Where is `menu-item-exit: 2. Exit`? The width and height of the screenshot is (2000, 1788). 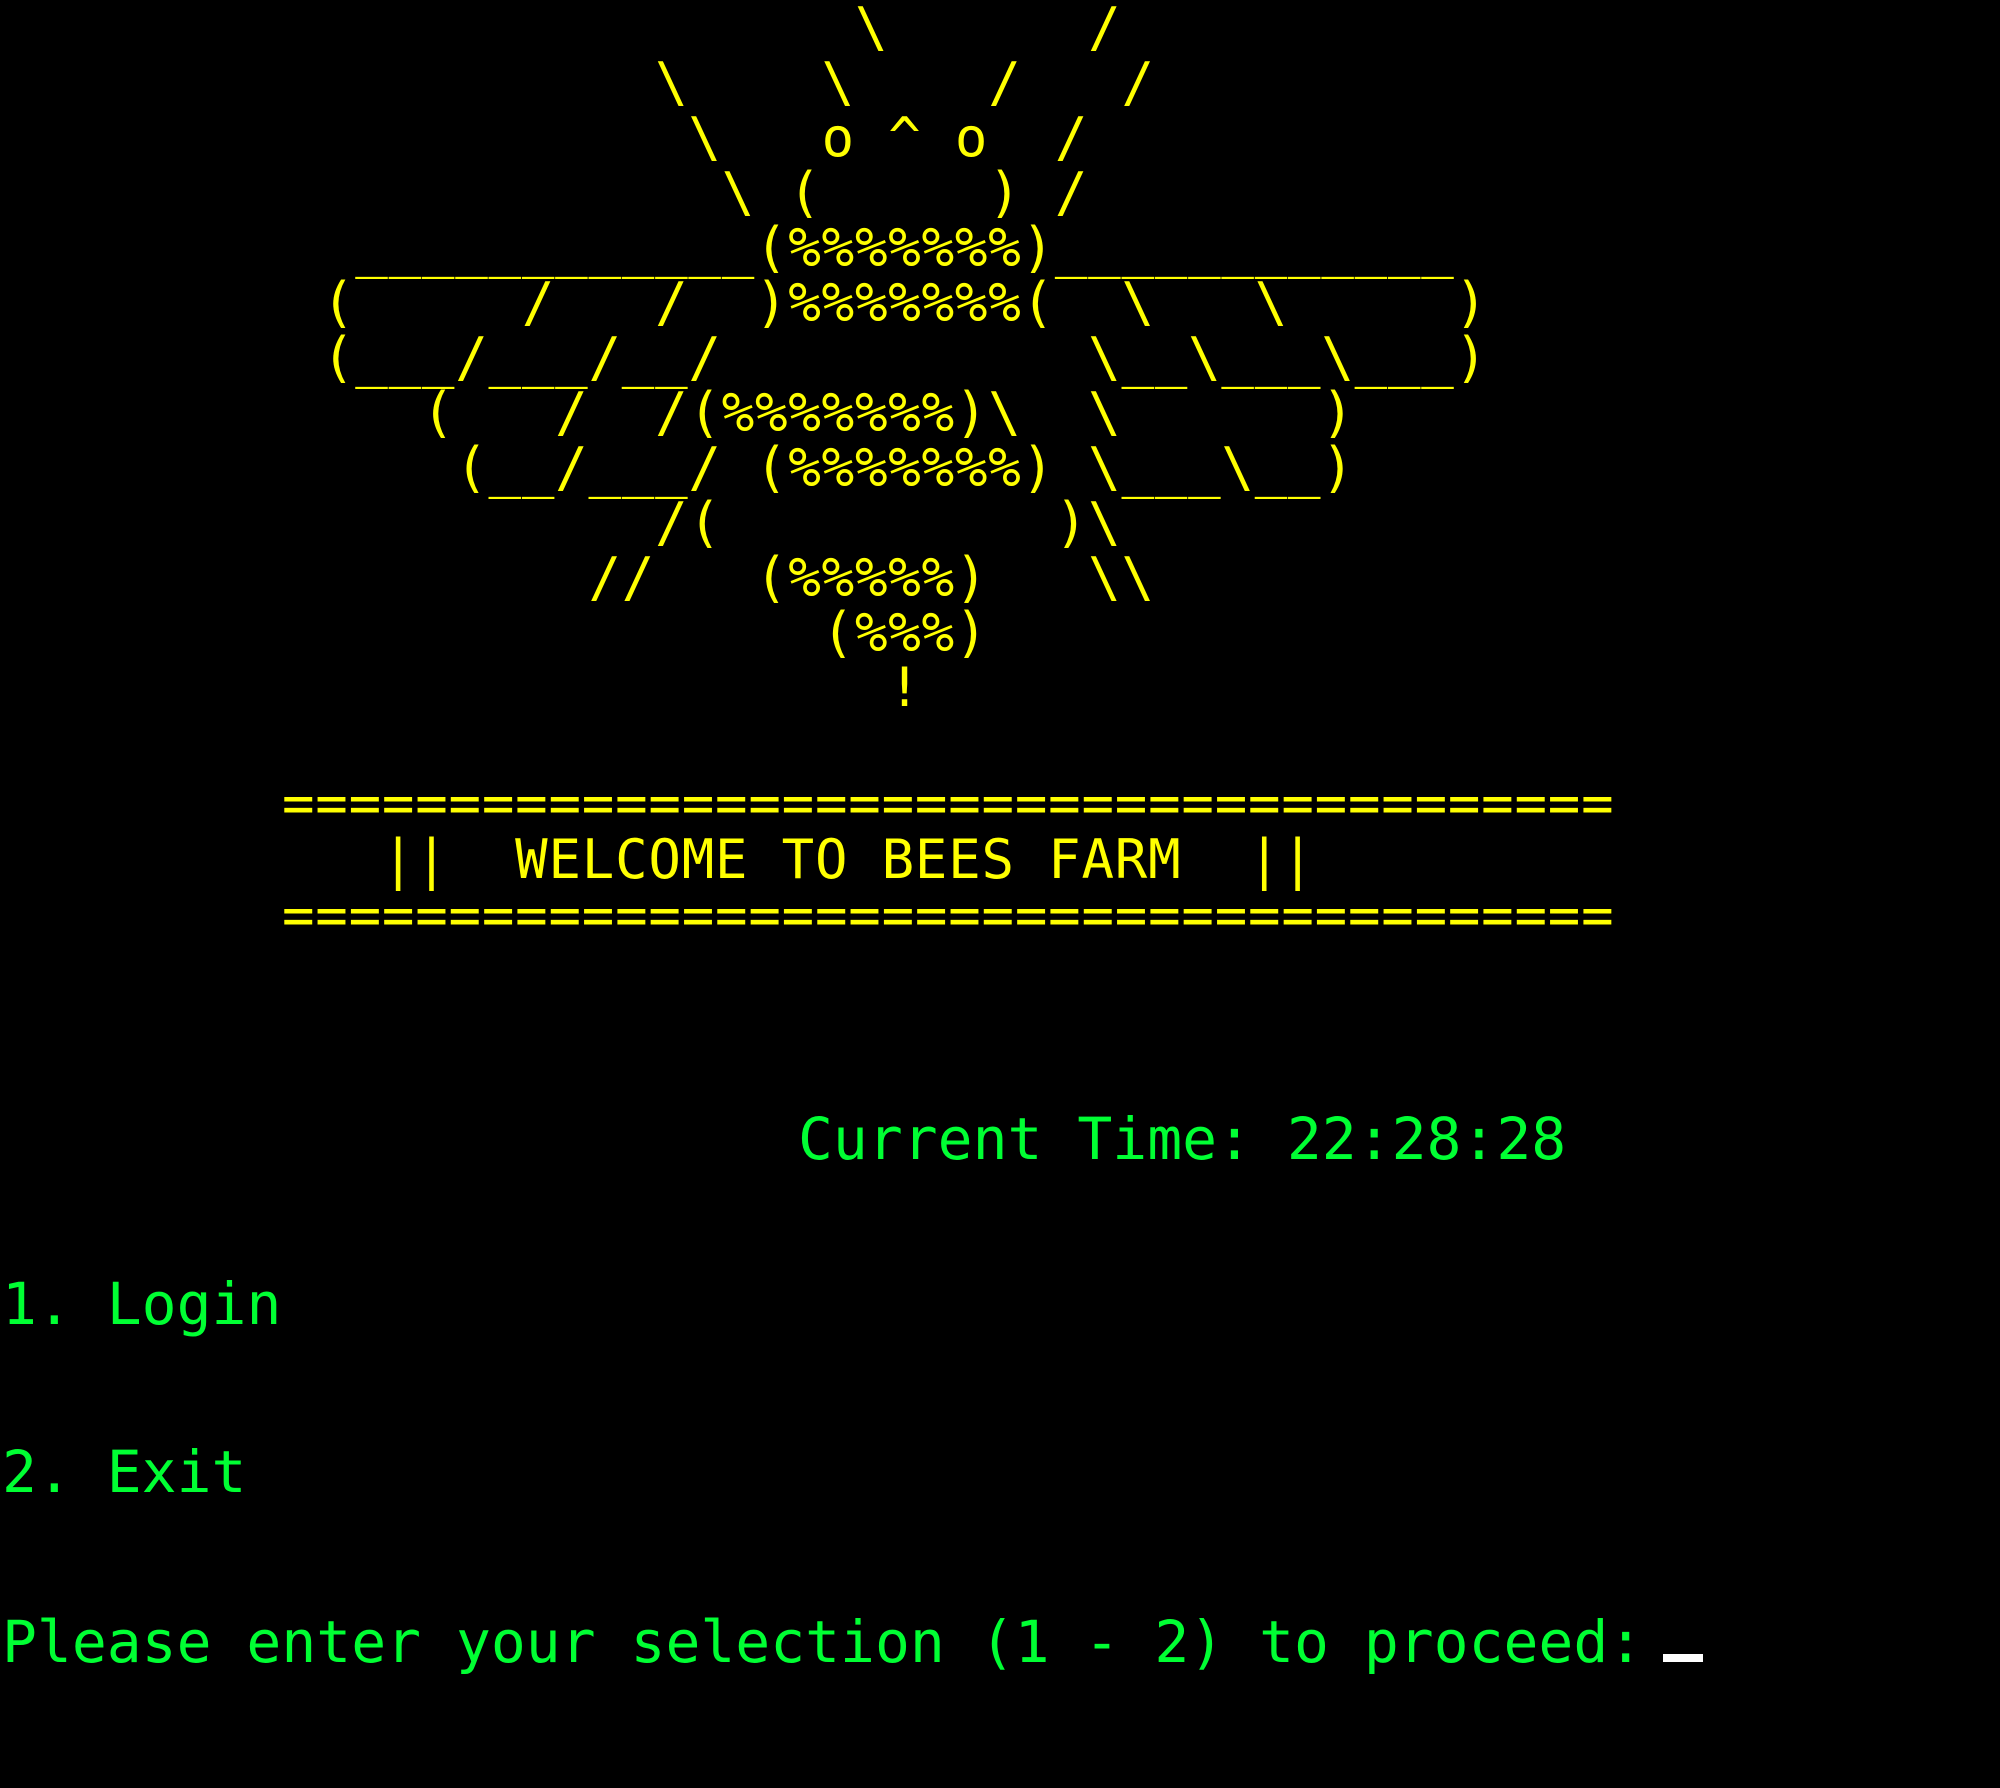
menu-item-exit: 2. Exit is located at coordinates (852, 1472).